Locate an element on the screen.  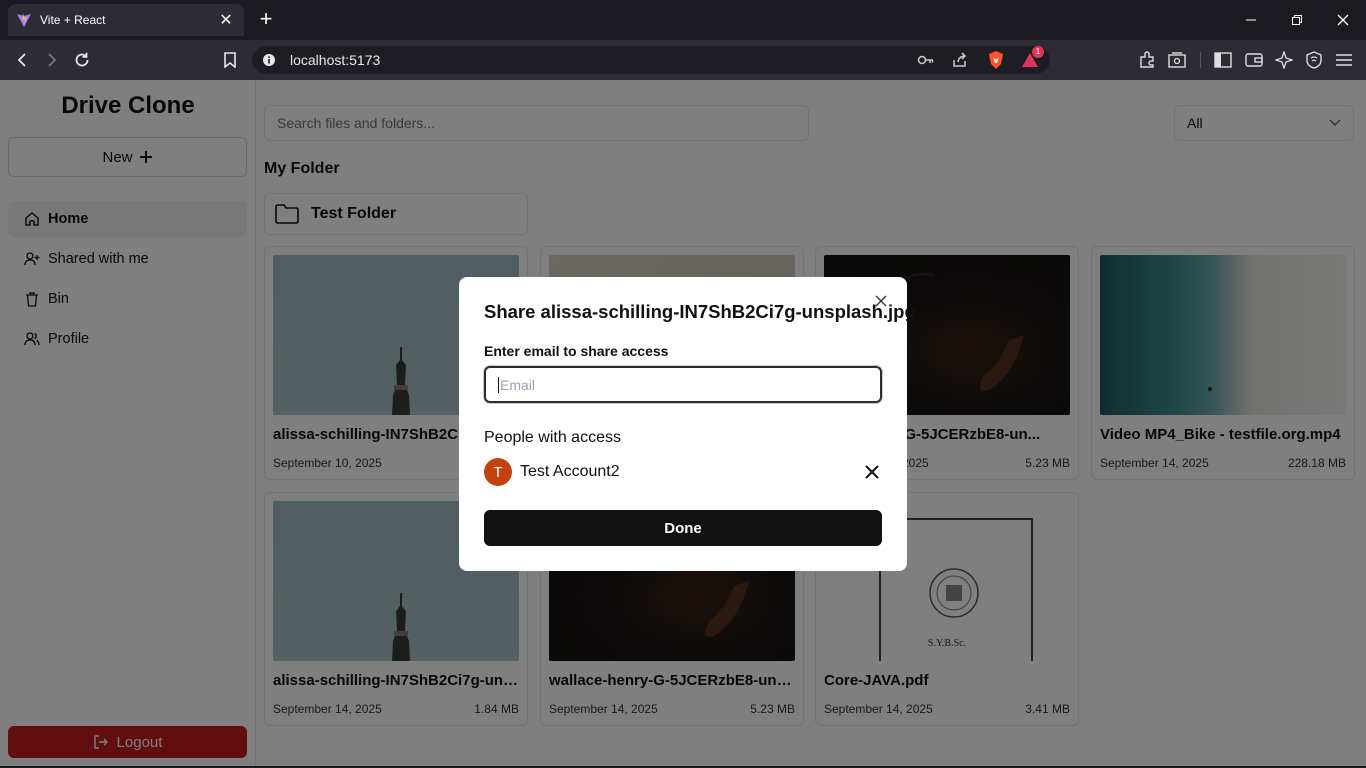
brave-rewards-icon: 1 is located at coordinates (1032, 58).